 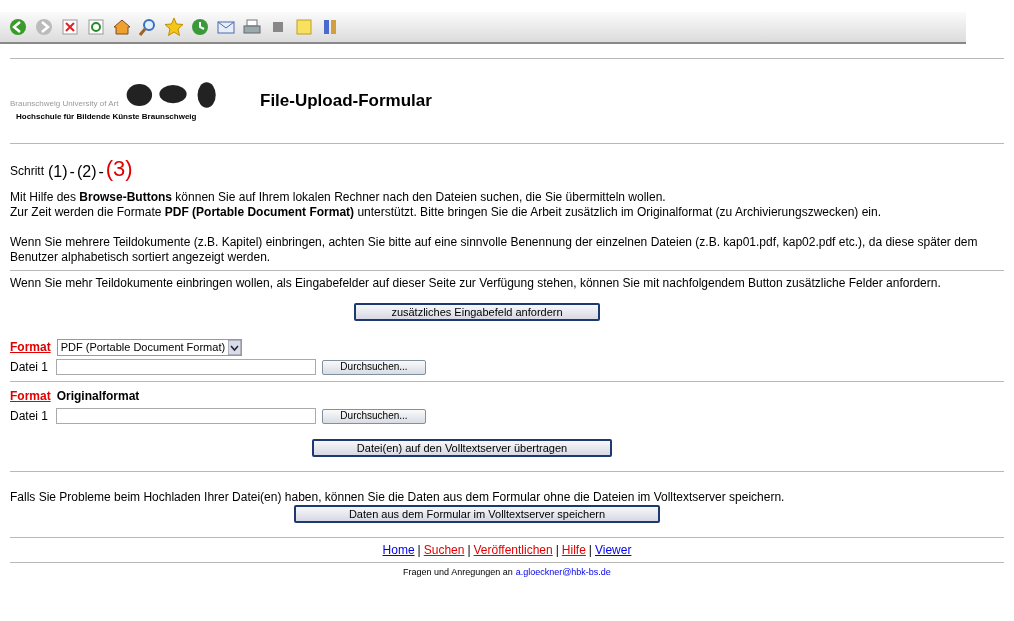 I want to click on logo-caption: Braunschweig University of Art, so click(x=64, y=104).